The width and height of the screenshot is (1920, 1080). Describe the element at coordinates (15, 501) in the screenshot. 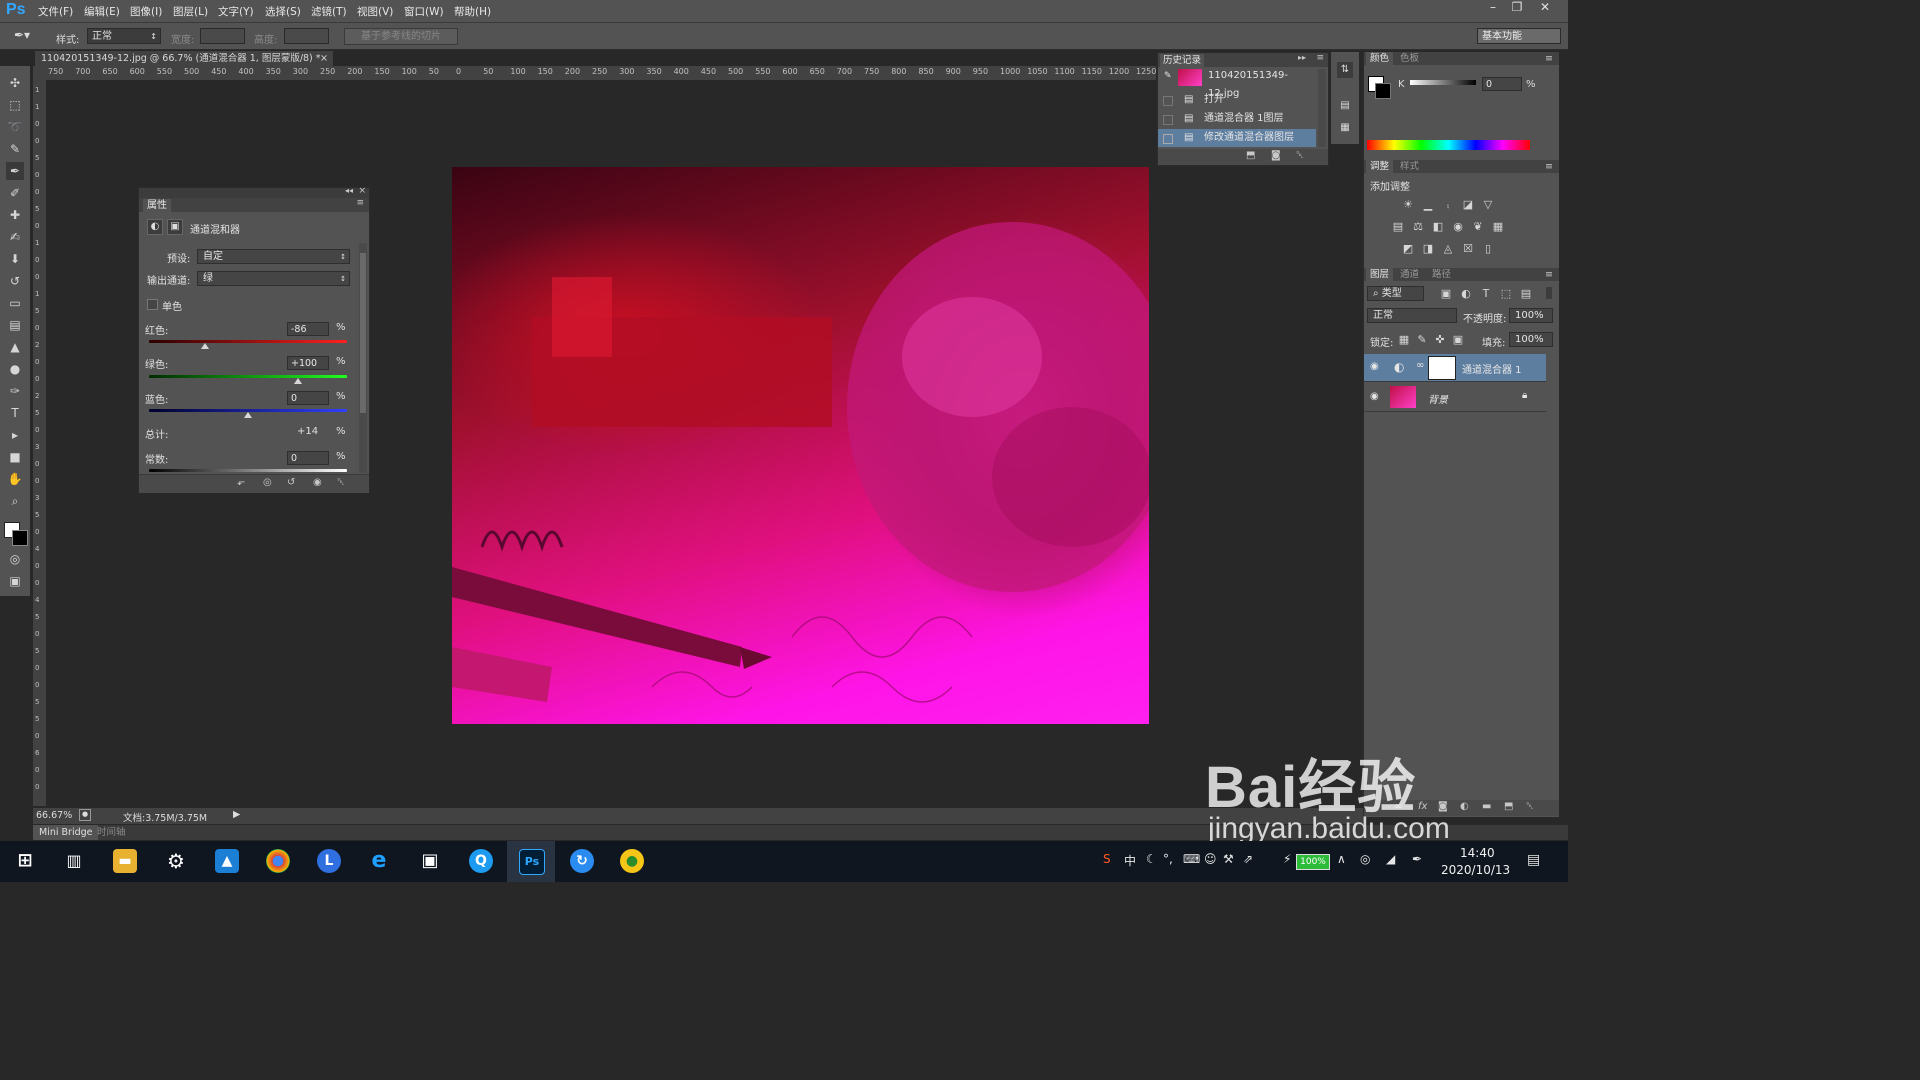

I see `zoom-tool-icon: ⌕` at that location.